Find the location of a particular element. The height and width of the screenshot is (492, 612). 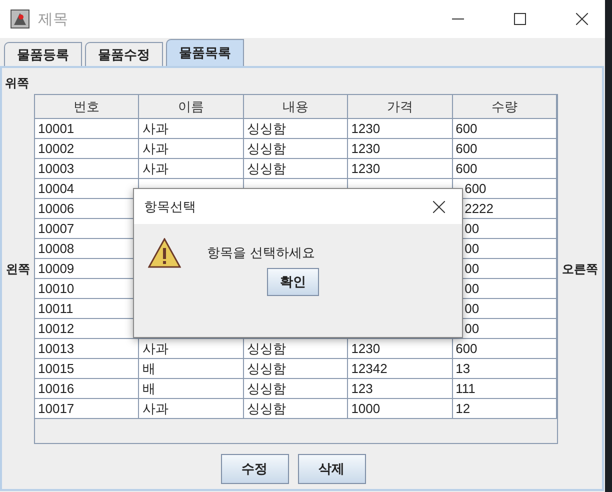

table-cell: 00 is located at coordinates (504, 329).